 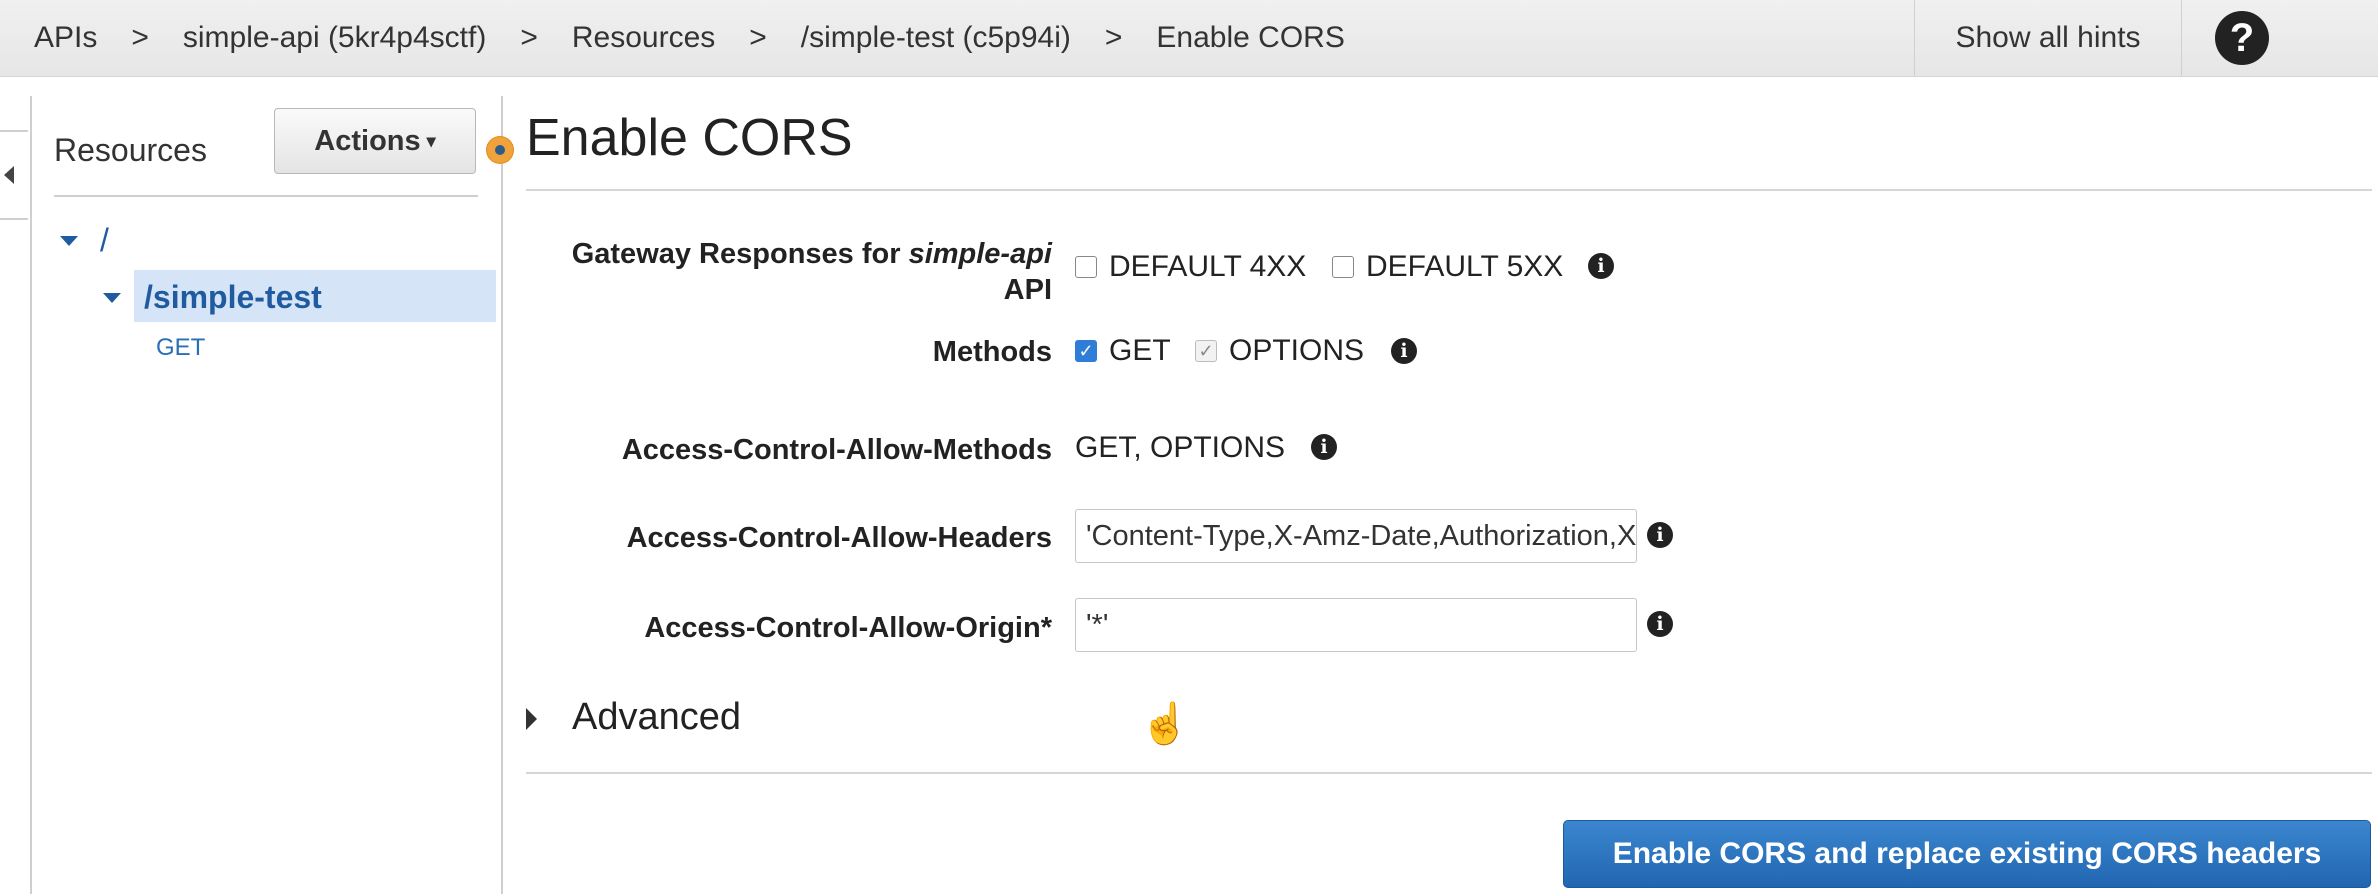 I want to click on resources-title: Resources, so click(x=130, y=150).